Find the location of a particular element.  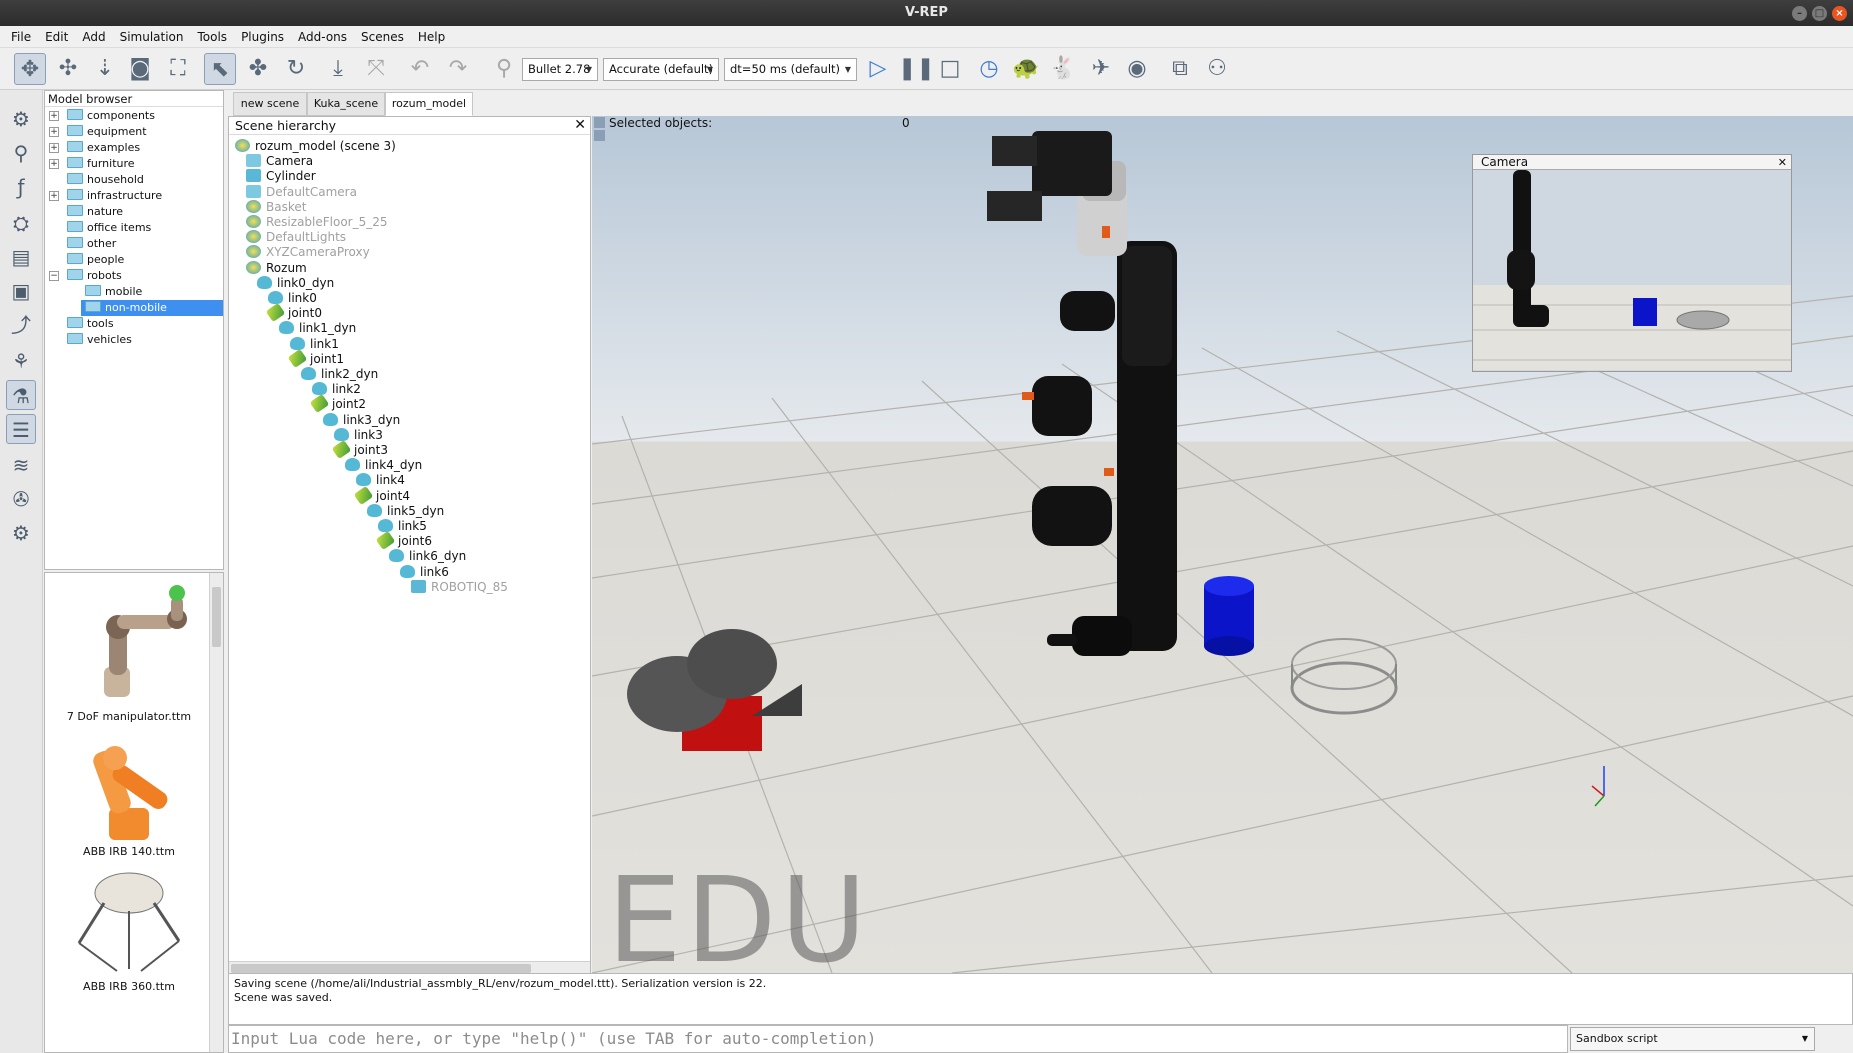

model-folder-people: people is located at coordinates (134, 260).